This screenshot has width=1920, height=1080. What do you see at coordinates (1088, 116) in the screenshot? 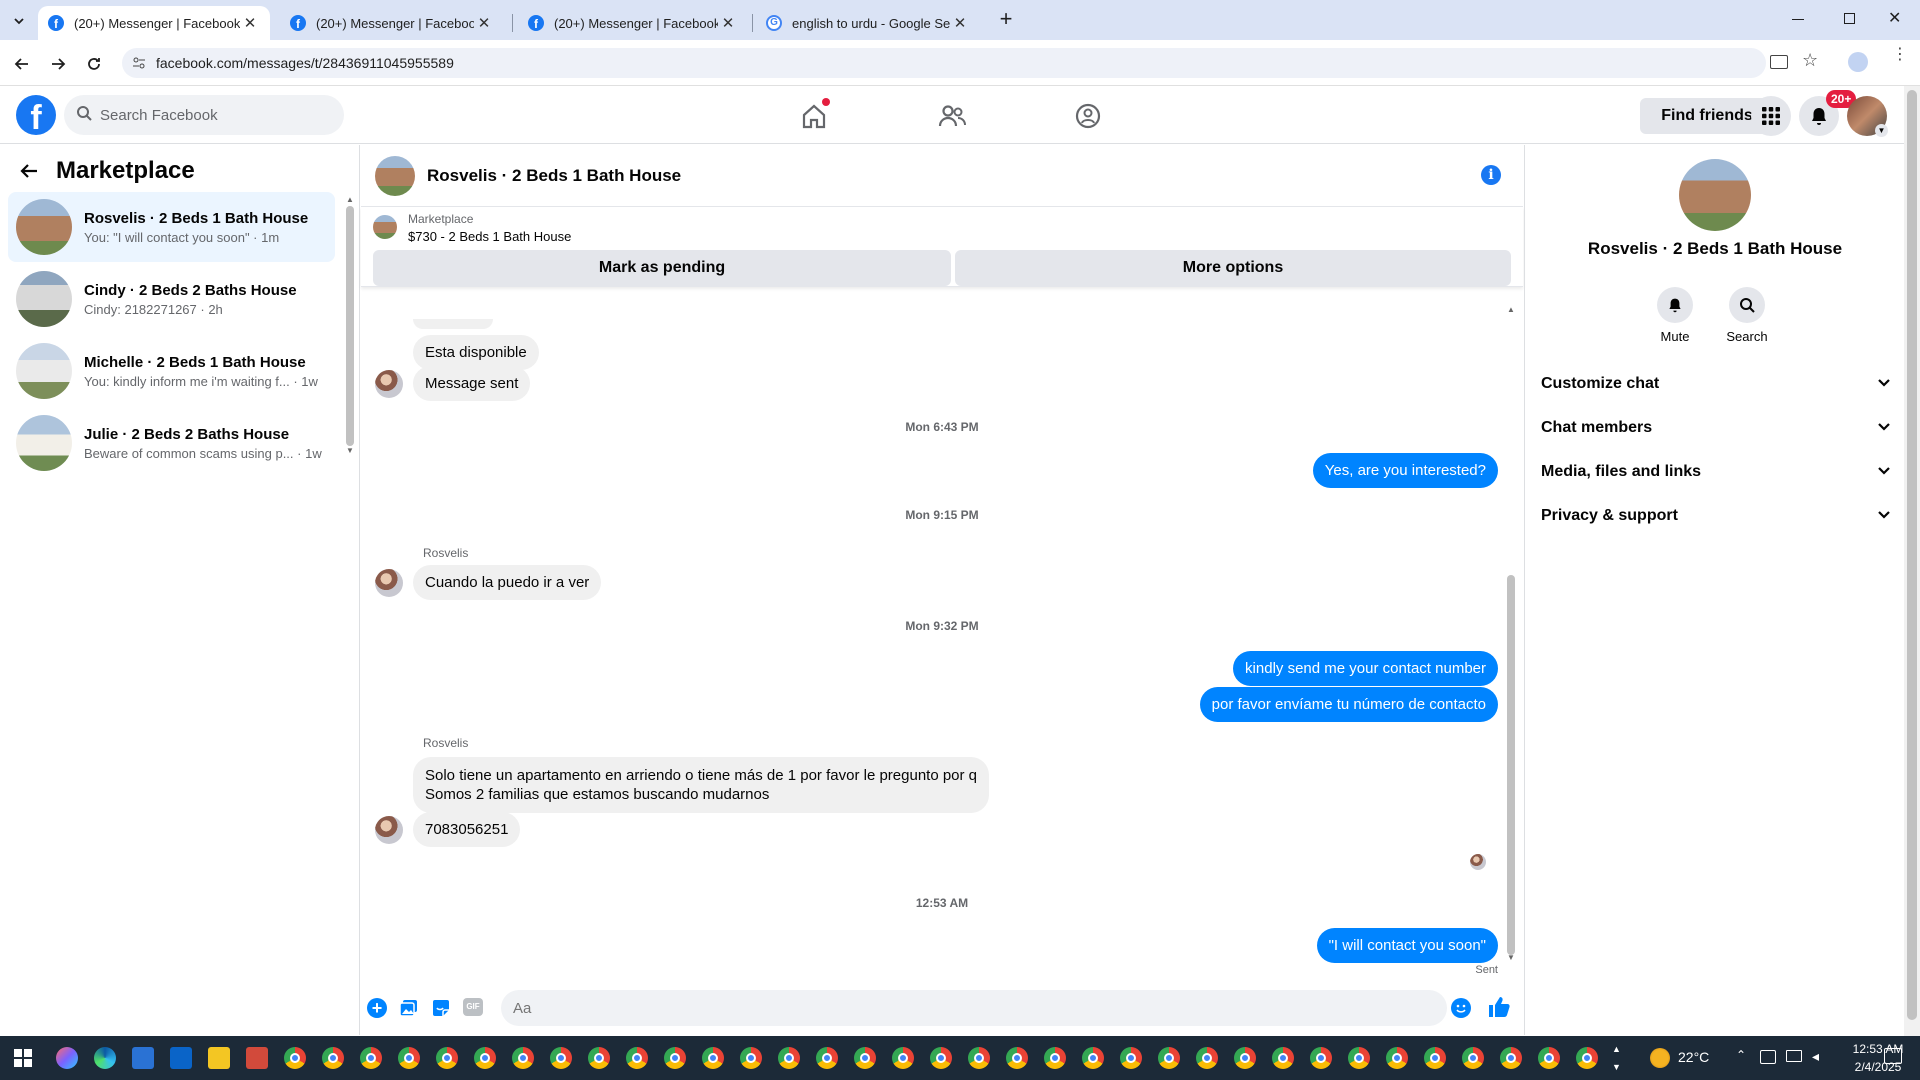
I see `groups-icon` at bounding box center [1088, 116].